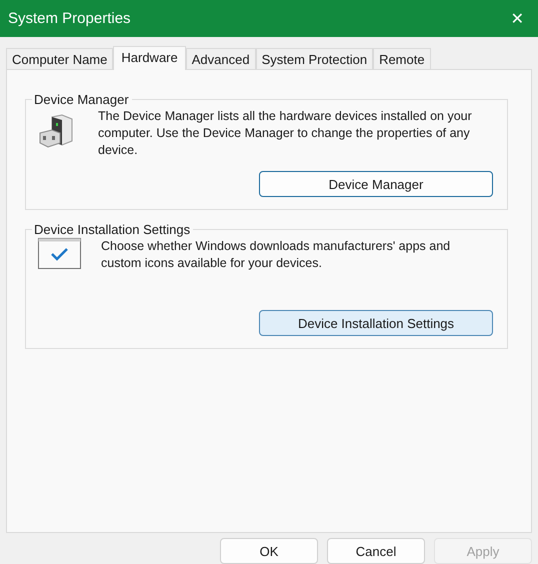 The image size is (538, 564). What do you see at coordinates (60, 58) in the screenshot?
I see `tab: Computer Name` at bounding box center [60, 58].